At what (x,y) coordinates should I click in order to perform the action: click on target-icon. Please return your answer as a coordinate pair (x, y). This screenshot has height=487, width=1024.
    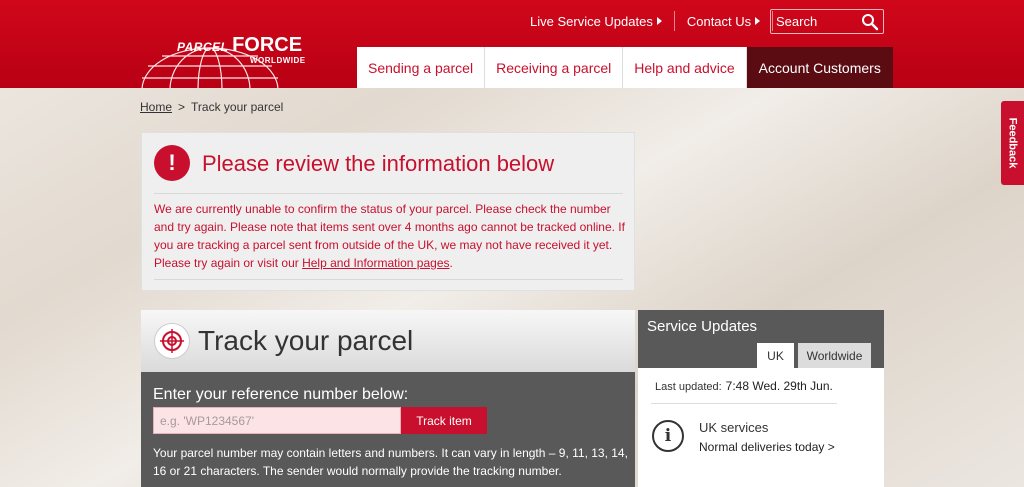
    Looking at the image, I should click on (172, 341).